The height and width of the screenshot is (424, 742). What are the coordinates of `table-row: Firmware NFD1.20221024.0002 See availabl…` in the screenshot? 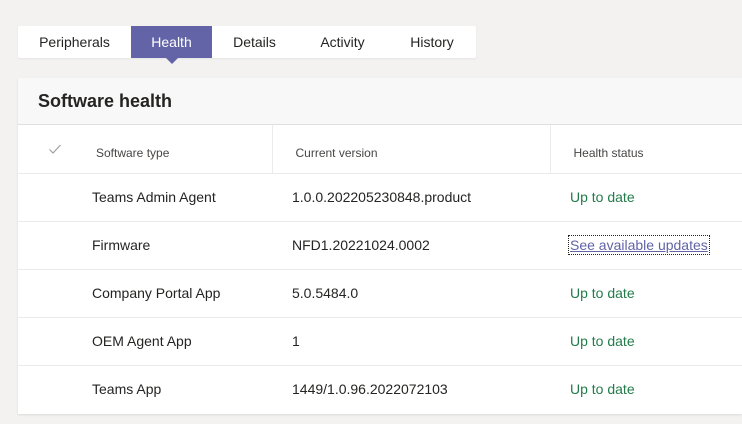 It's located at (380, 245).